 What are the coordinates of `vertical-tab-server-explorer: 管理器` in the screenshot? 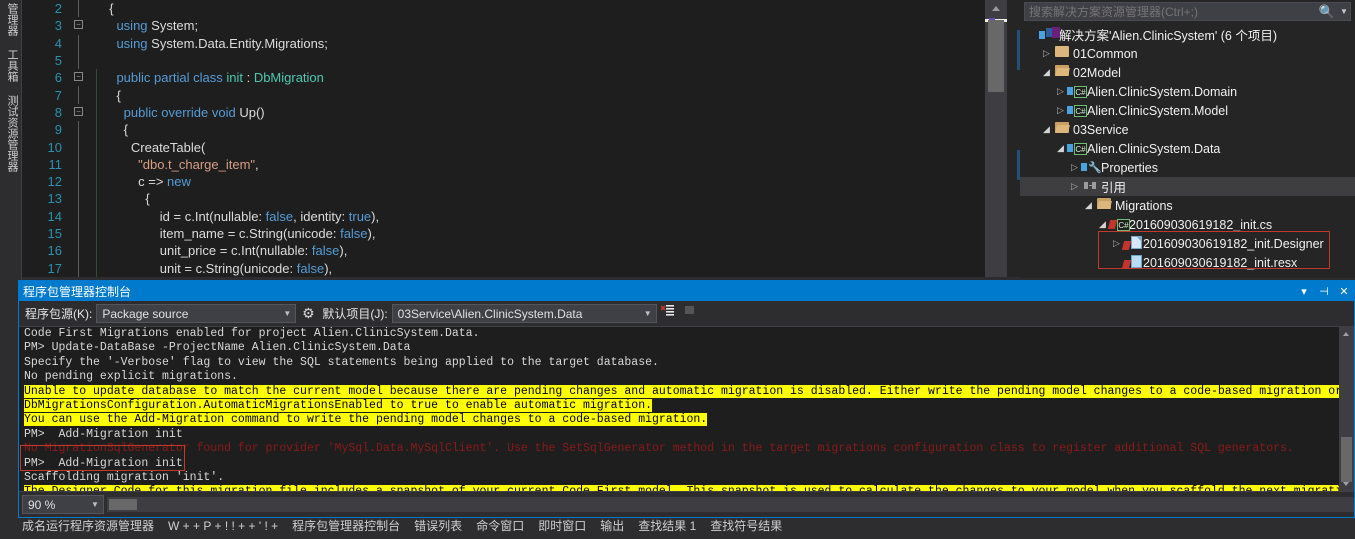 It's located at (12, 19).